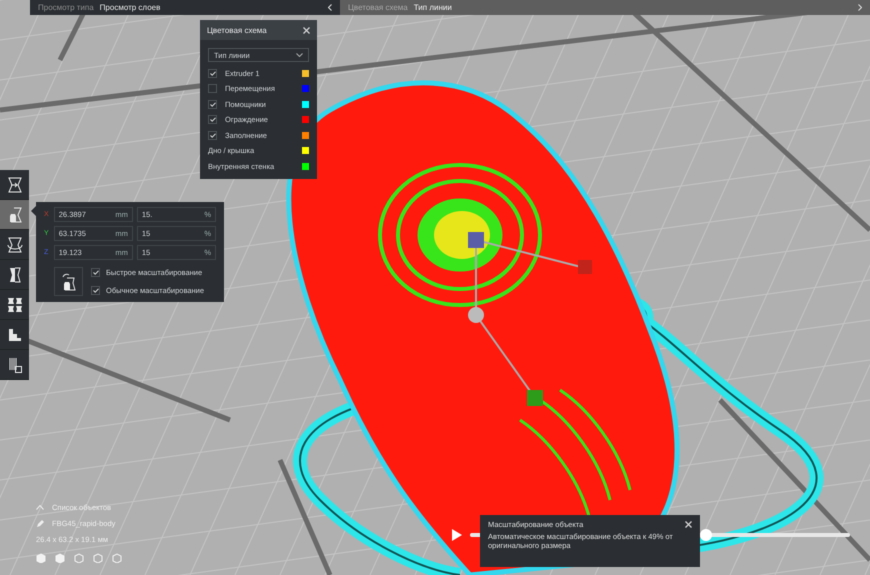 The height and width of the screenshot is (575, 870). What do you see at coordinates (15, 364) in the screenshot?
I see `layers-tool-icon` at bounding box center [15, 364].